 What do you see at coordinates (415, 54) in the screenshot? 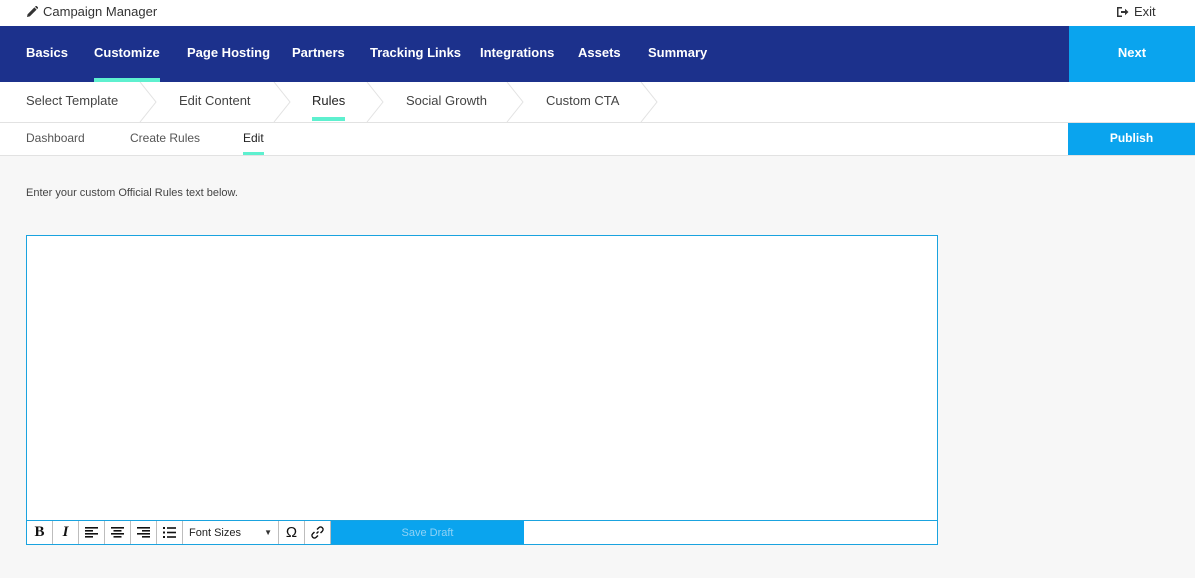
I see `nav-tracking-links: Tracking Links` at bounding box center [415, 54].